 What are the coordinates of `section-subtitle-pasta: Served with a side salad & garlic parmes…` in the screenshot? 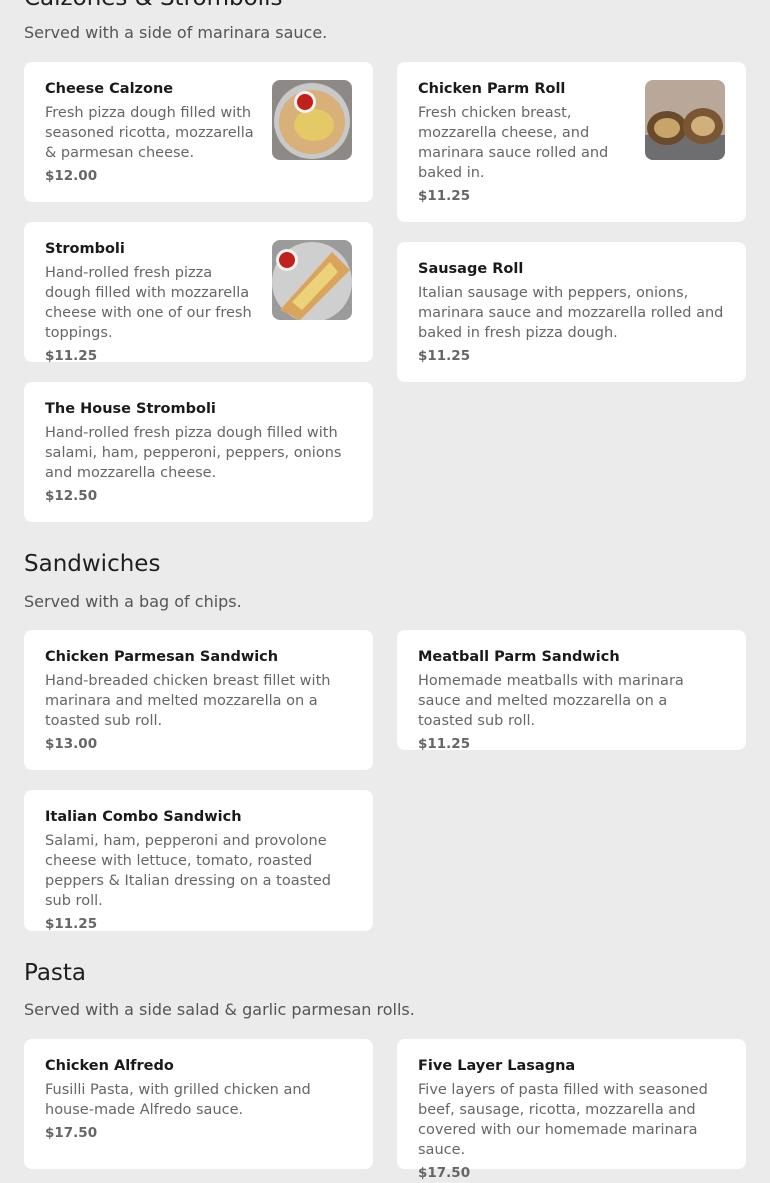 It's located at (219, 1009).